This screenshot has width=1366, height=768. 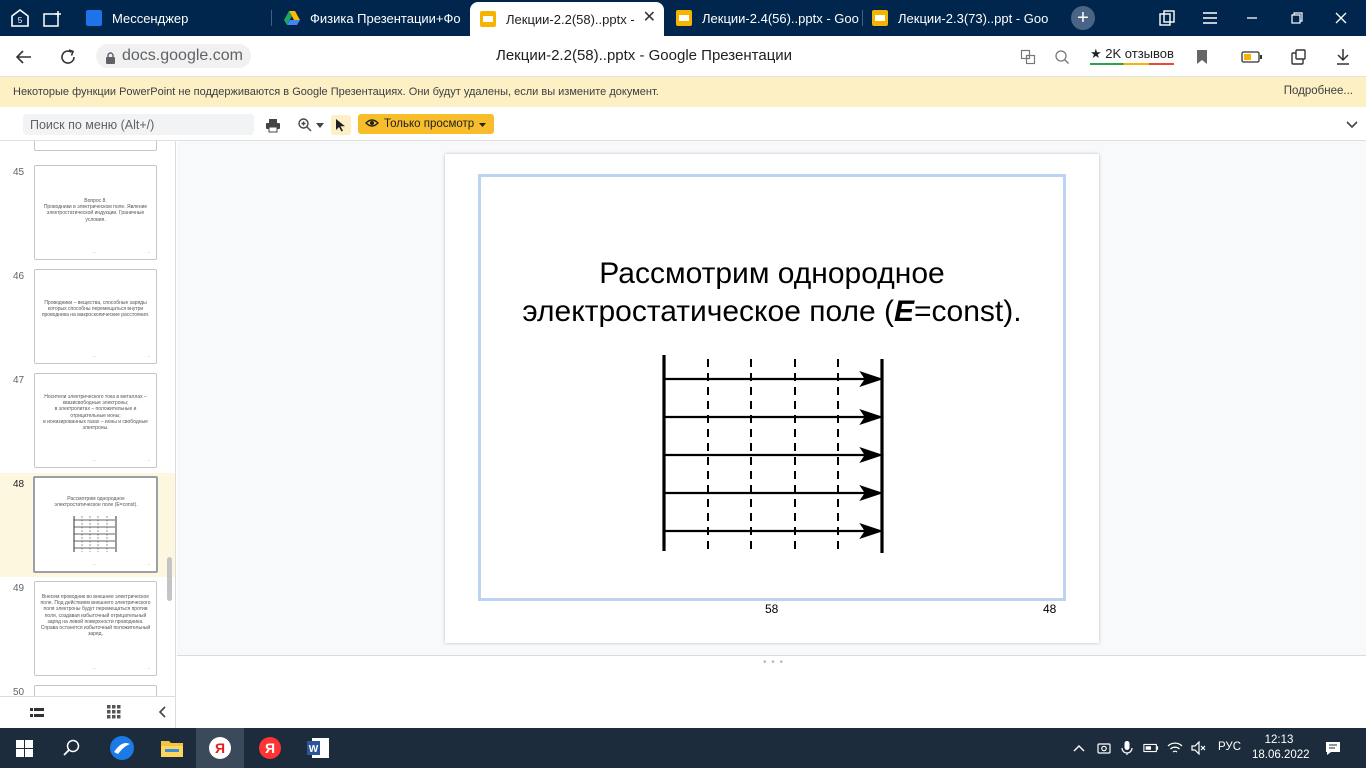 I want to click on reload-icon, so click(x=68, y=57).